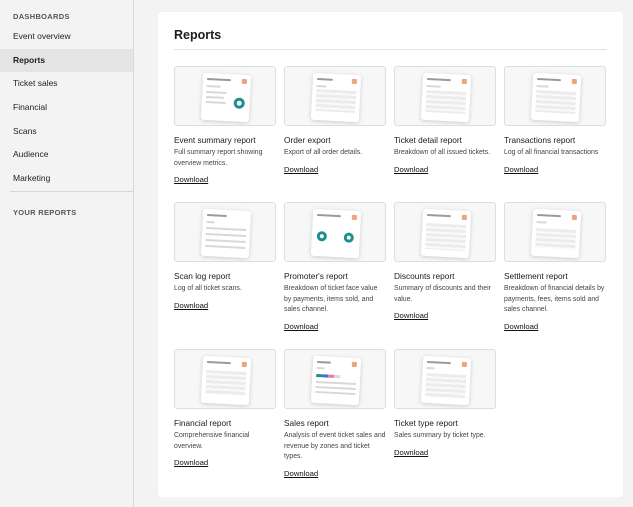  Describe the element at coordinates (442, 294) in the screenshot. I see `report-description: Summary of discounts and their value.` at that location.